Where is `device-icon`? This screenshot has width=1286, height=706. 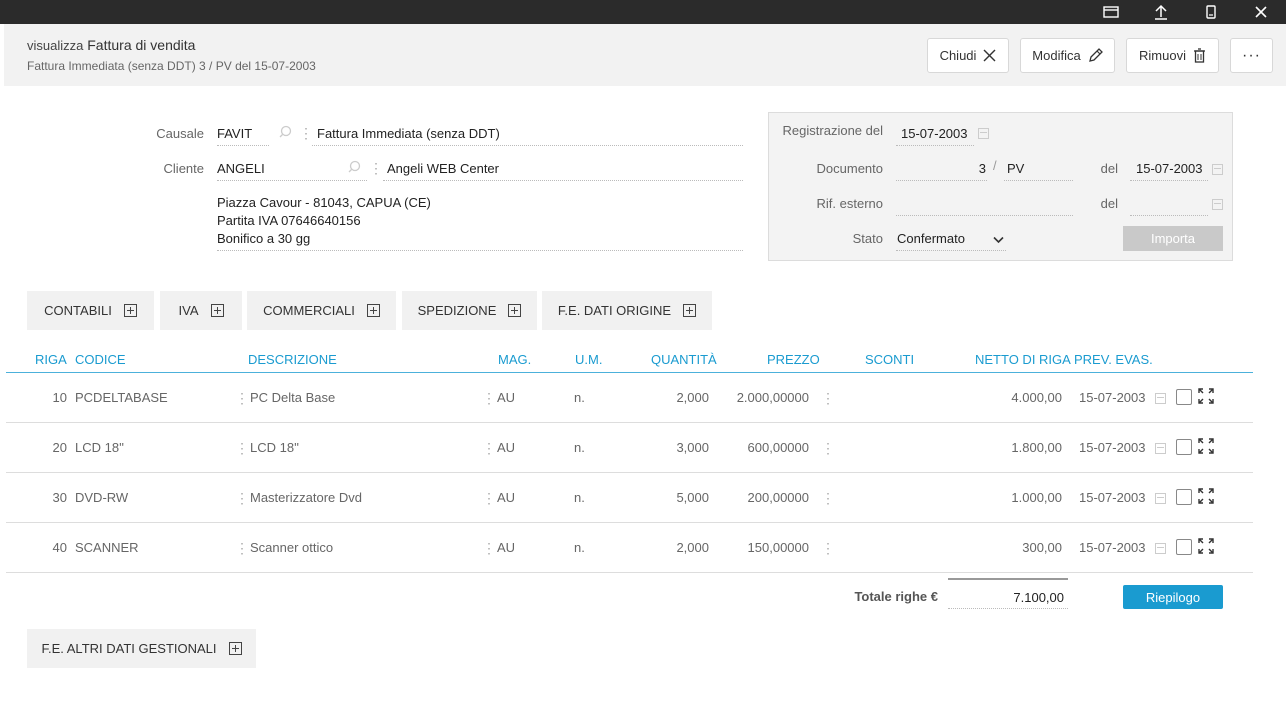 device-icon is located at coordinates (1211, 12).